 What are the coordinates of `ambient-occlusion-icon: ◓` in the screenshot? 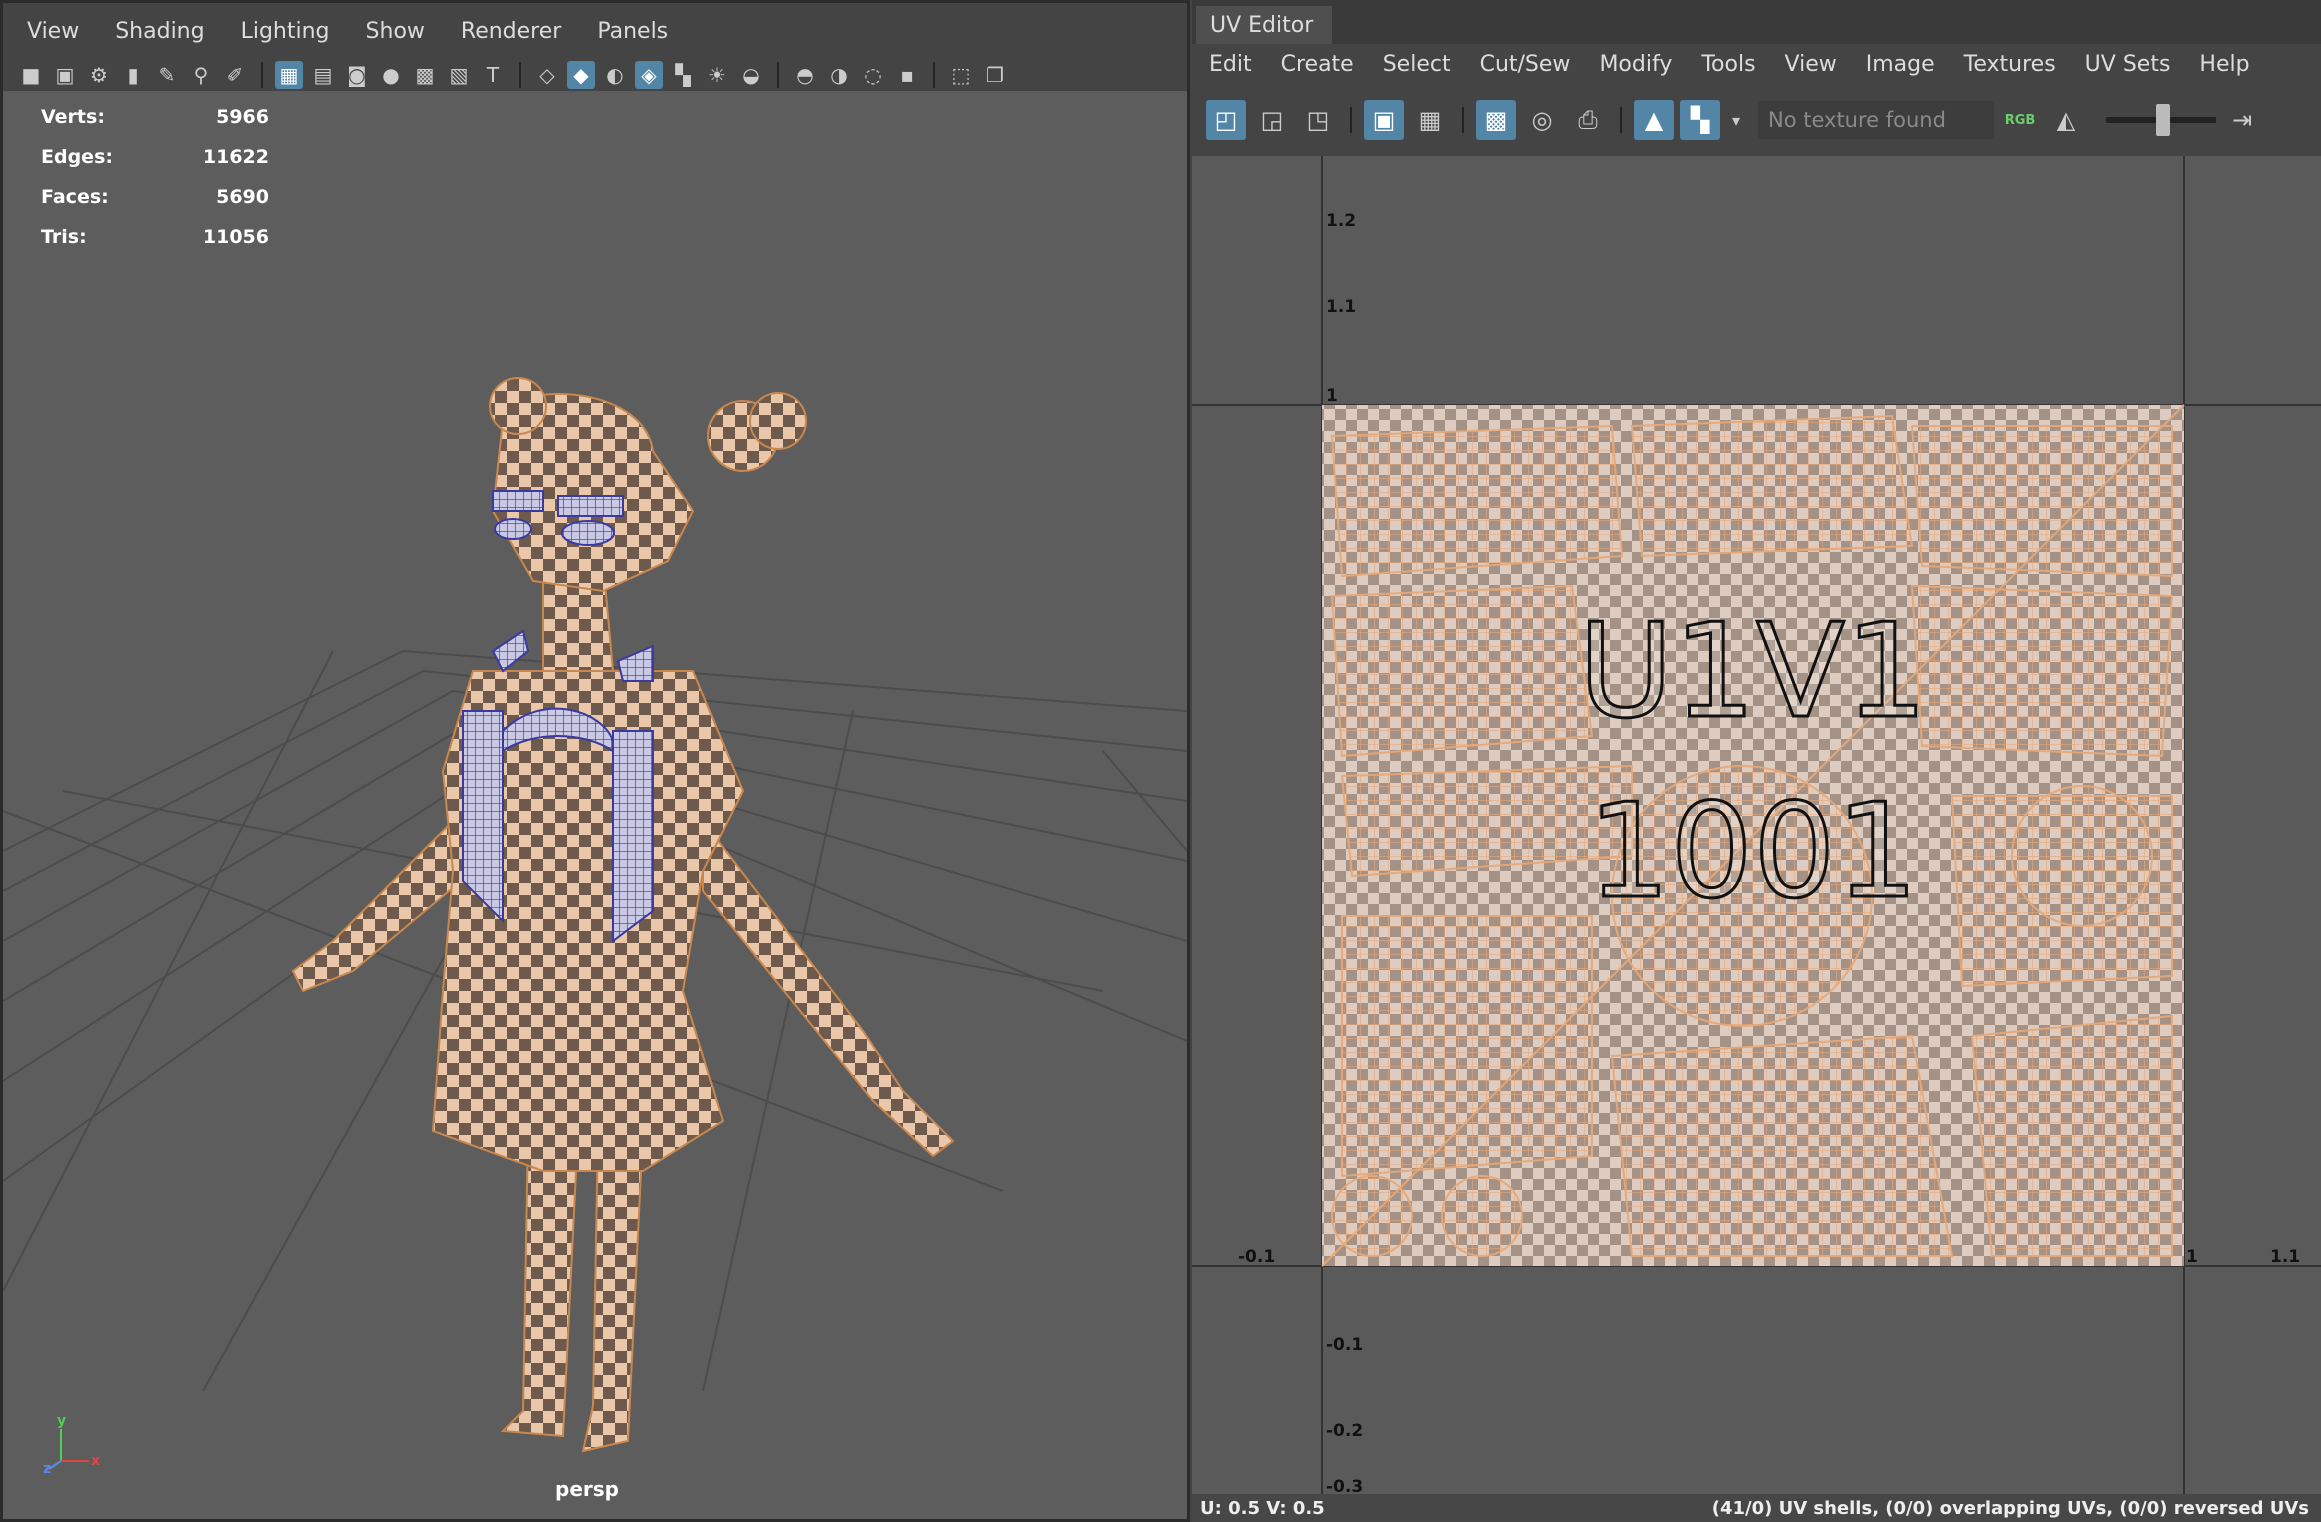 It's located at (805, 75).